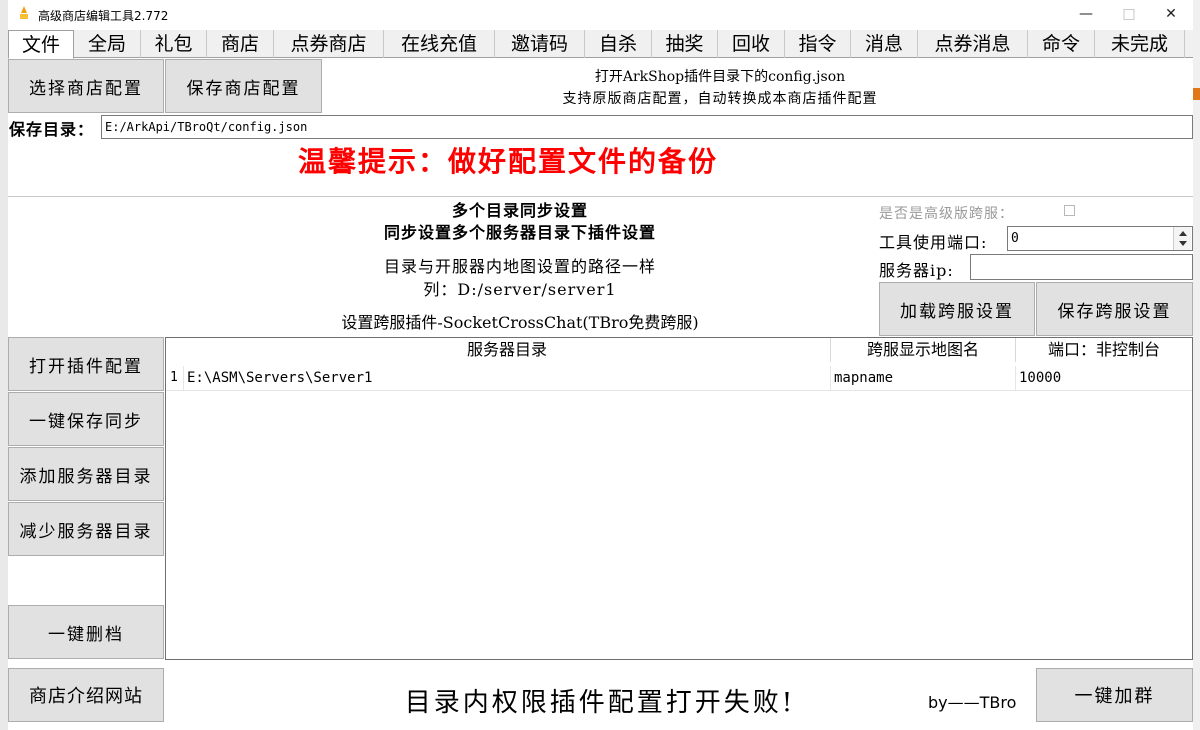 This screenshot has width=1200, height=730. What do you see at coordinates (520, 322) in the screenshot?
I see `cross-plugin-note: 设置跨服插件-SocketCrossChat(TBro免费跨服)` at bounding box center [520, 322].